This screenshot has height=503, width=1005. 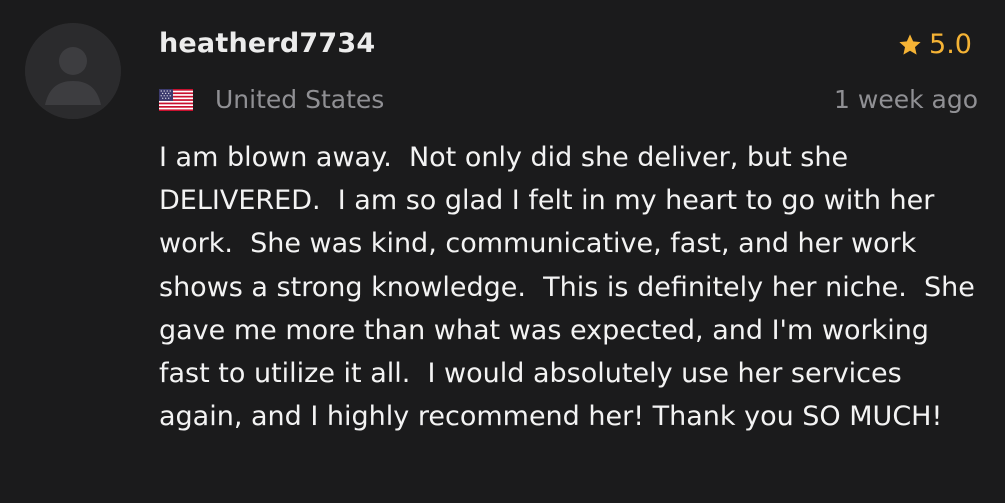 I want to click on review-rating: 5.0, so click(x=934, y=45).